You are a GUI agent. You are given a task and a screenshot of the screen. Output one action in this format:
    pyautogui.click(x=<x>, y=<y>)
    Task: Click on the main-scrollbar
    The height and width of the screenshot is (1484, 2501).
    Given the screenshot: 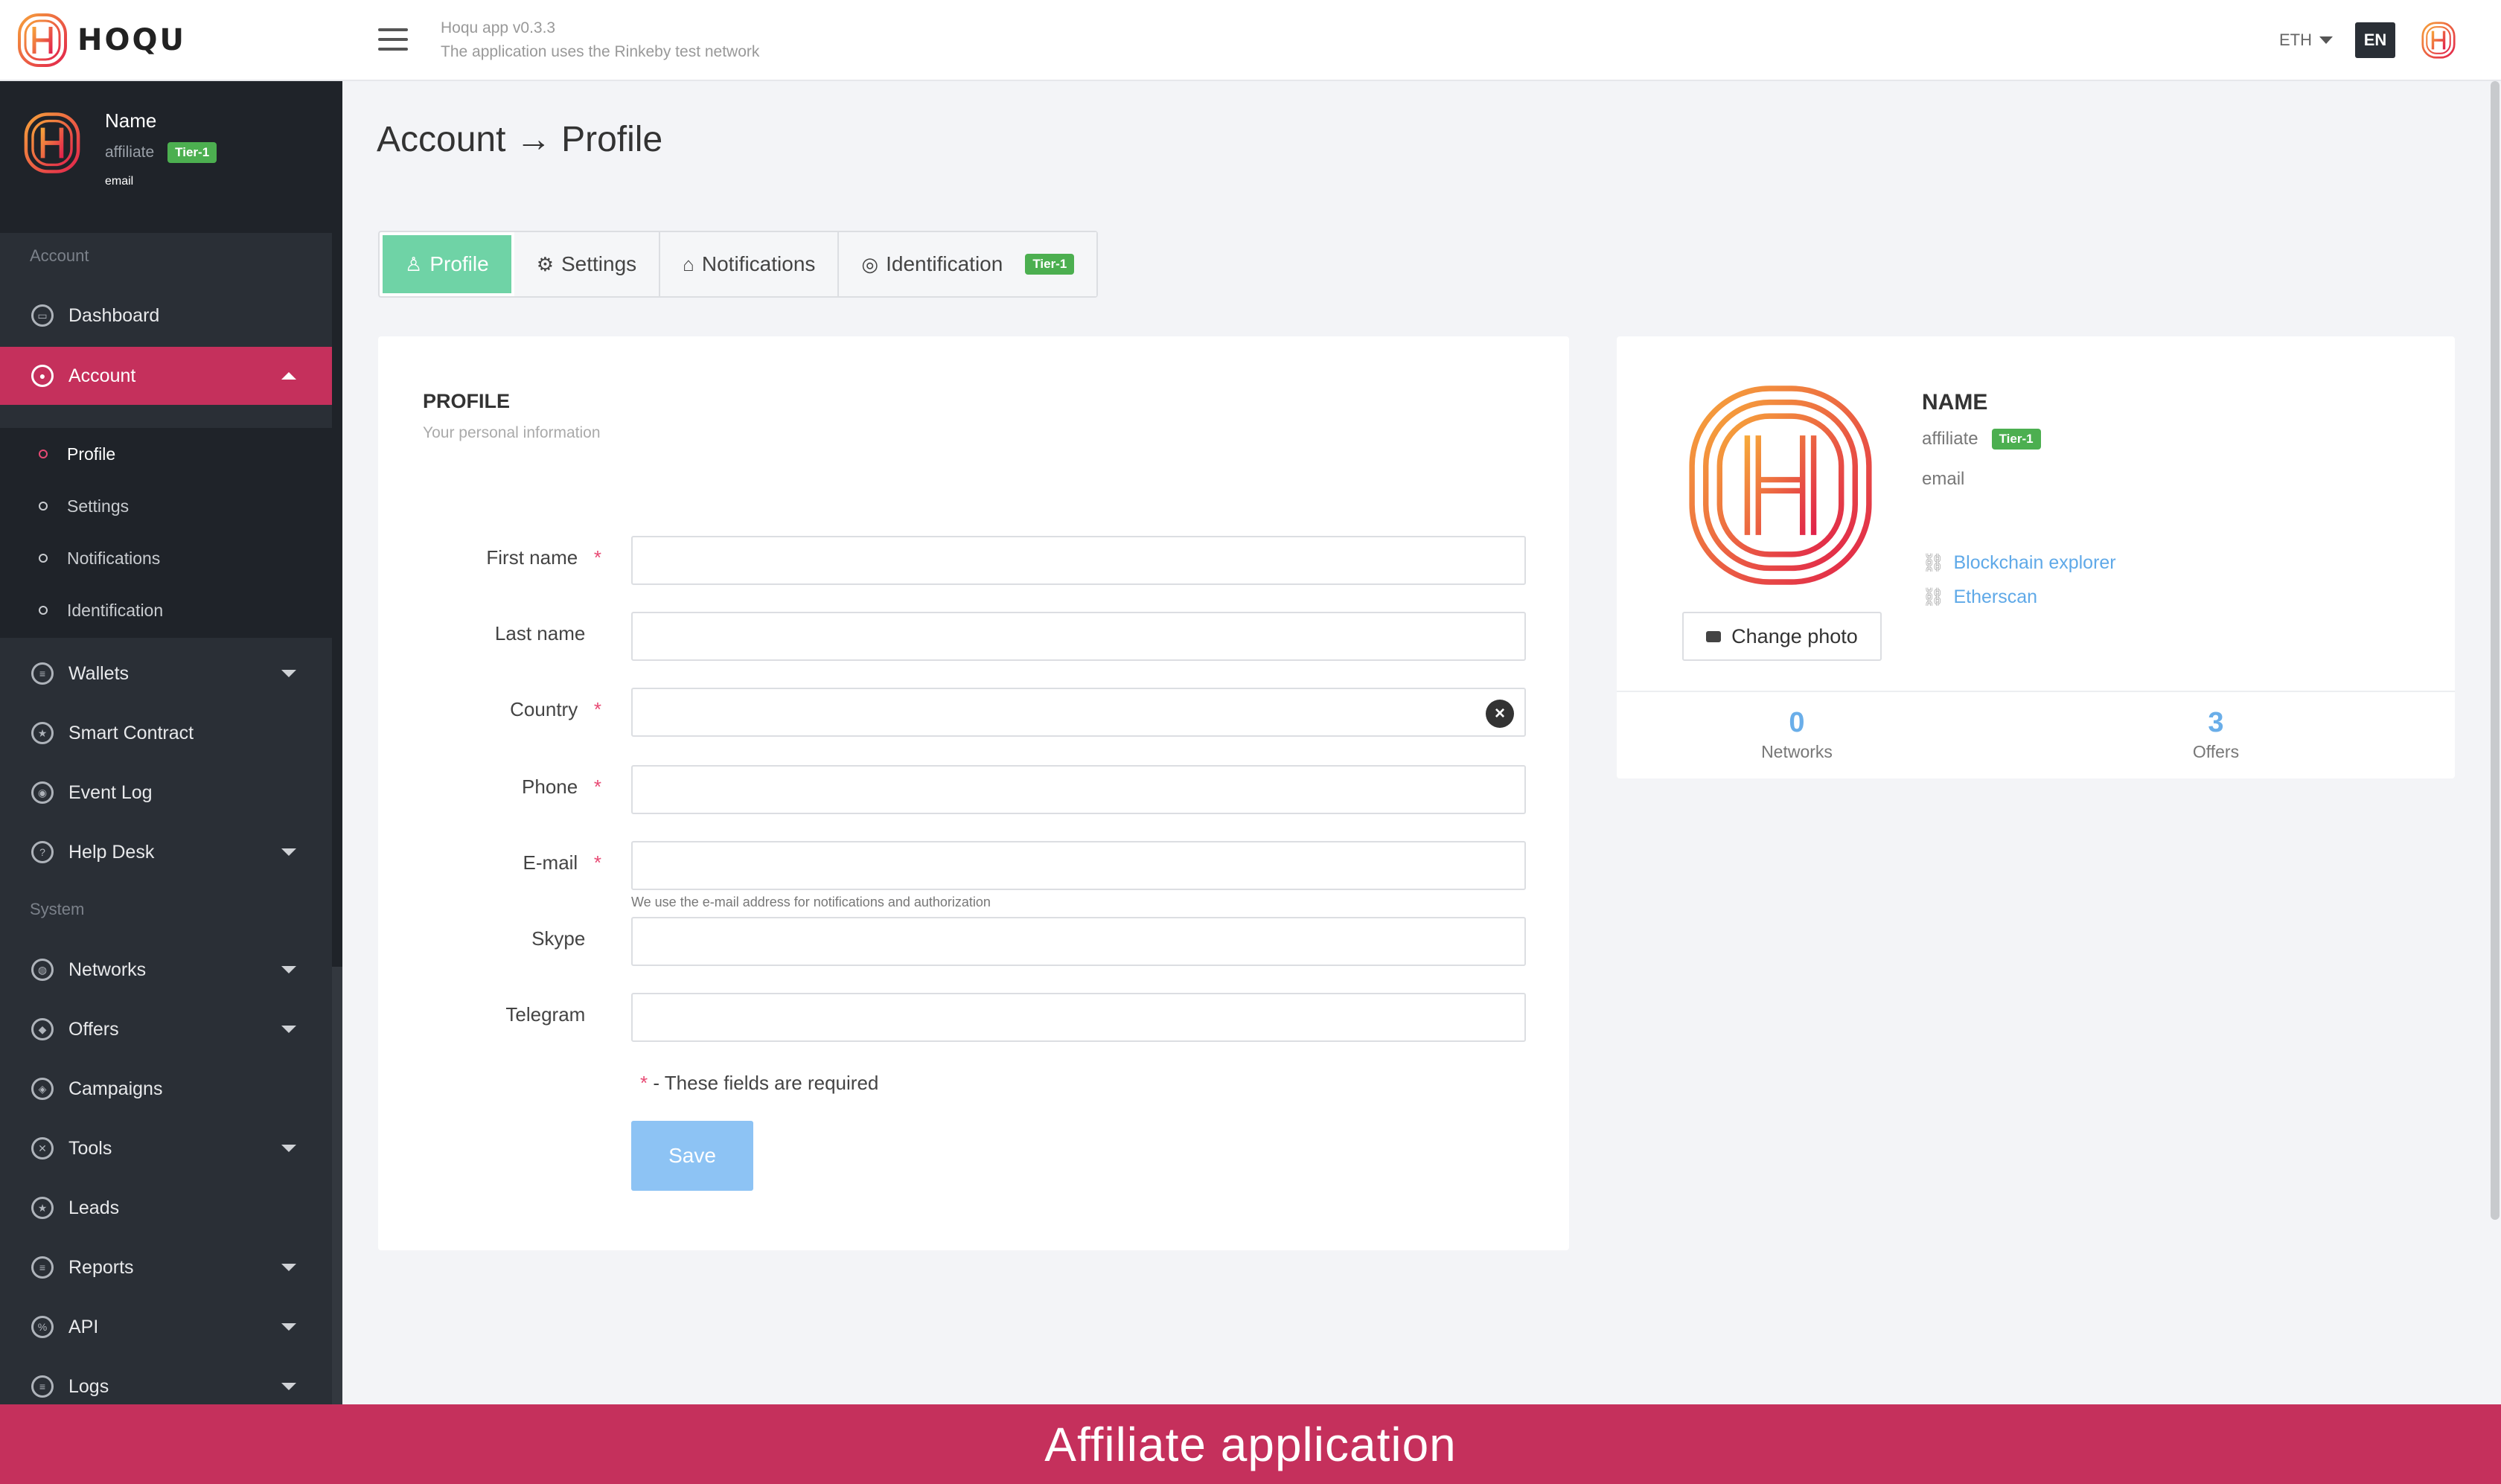 What is the action you would take?
    pyautogui.click(x=2495, y=742)
    